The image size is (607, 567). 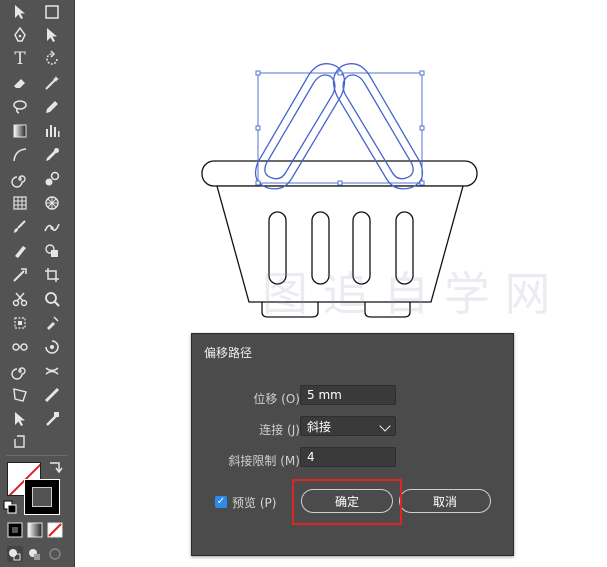 What do you see at coordinates (52, 395) in the screenshot?
I see `measure-tool-icon` at bounding box center [52, 395].